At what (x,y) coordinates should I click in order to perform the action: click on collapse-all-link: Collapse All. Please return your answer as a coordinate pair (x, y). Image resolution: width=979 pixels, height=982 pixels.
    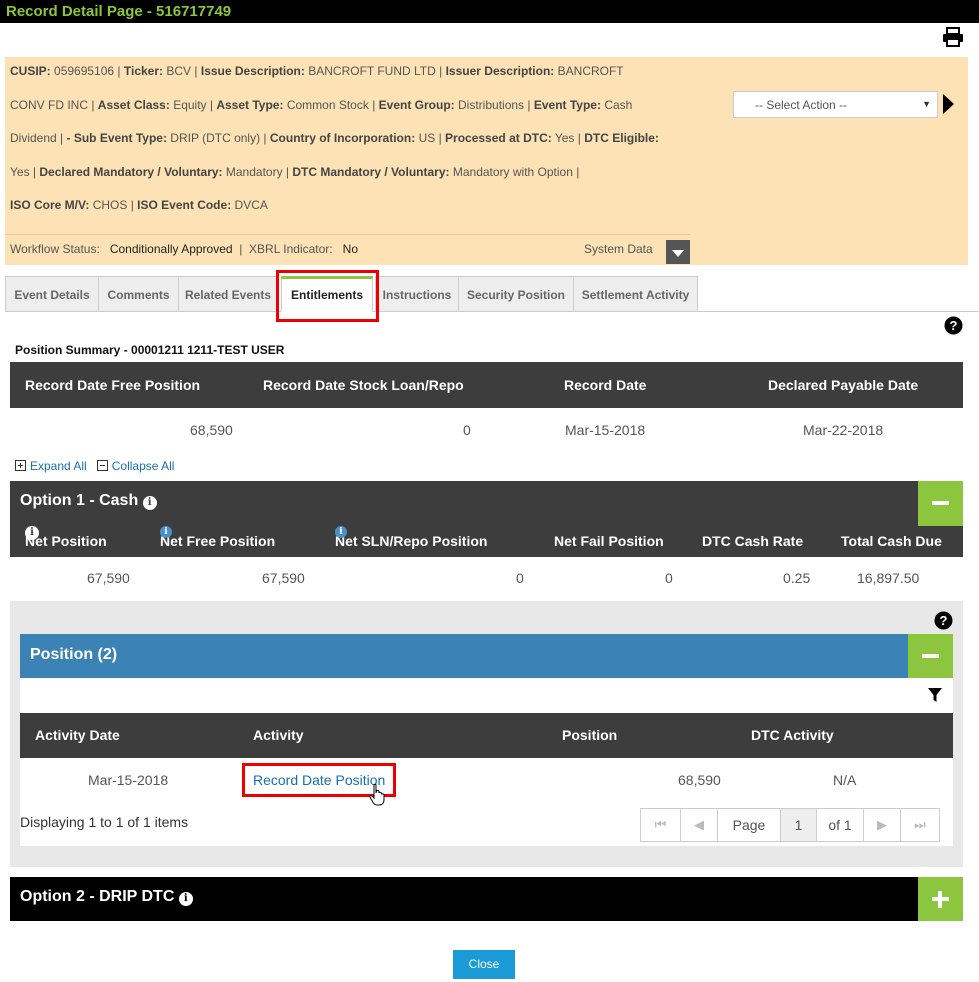
    Looking at the image, I should click on (135, 466).